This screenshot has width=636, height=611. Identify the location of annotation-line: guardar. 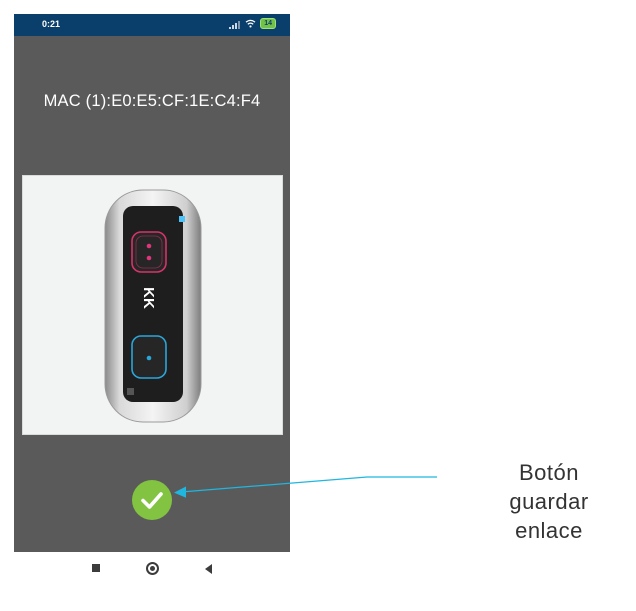
(549, 501).